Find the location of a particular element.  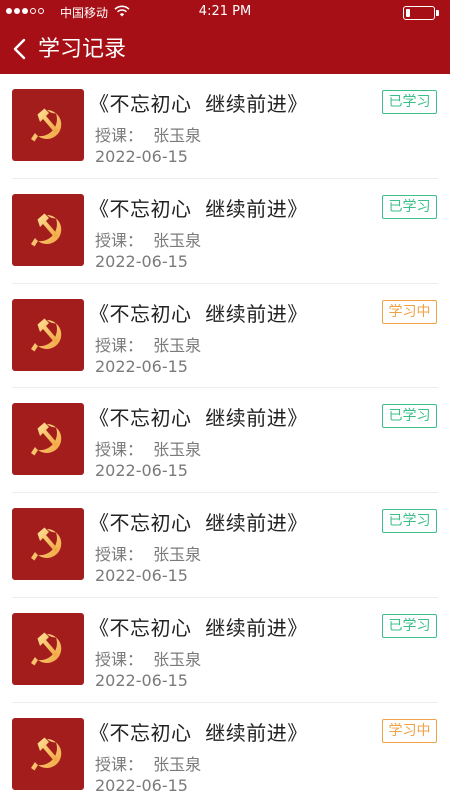

app-header: 中国移动 4:21 PM 学习记录 is located at coordinates (225, 37).